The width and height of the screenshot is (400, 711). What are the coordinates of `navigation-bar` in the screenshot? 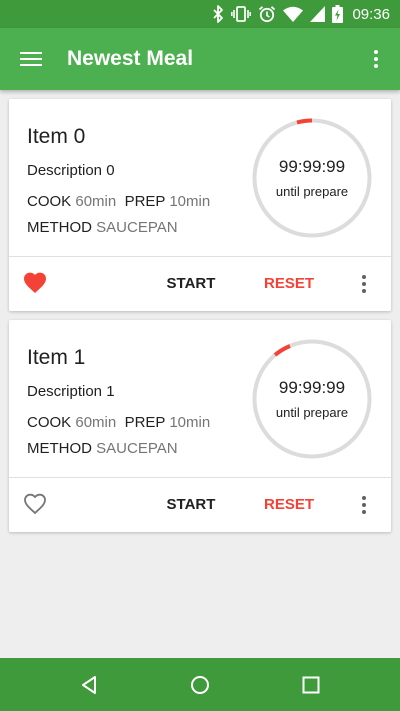 It's located at (200, 684).